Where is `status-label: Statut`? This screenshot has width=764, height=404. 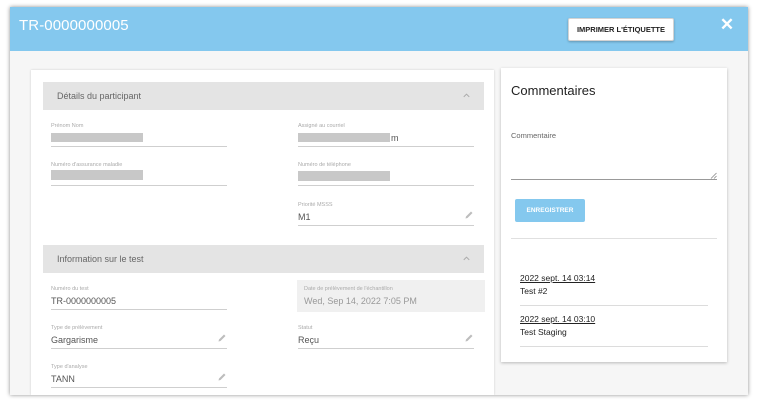
status-label: Statut is located at coordinates (305, 328).